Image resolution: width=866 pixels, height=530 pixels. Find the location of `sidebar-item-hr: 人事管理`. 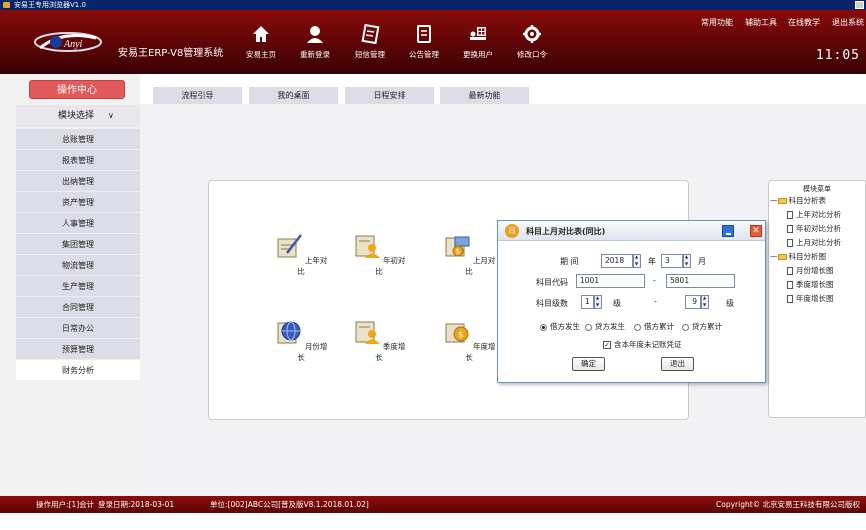

sidebar-item-hr: 人事管理 is located at coordinates (78, 223).